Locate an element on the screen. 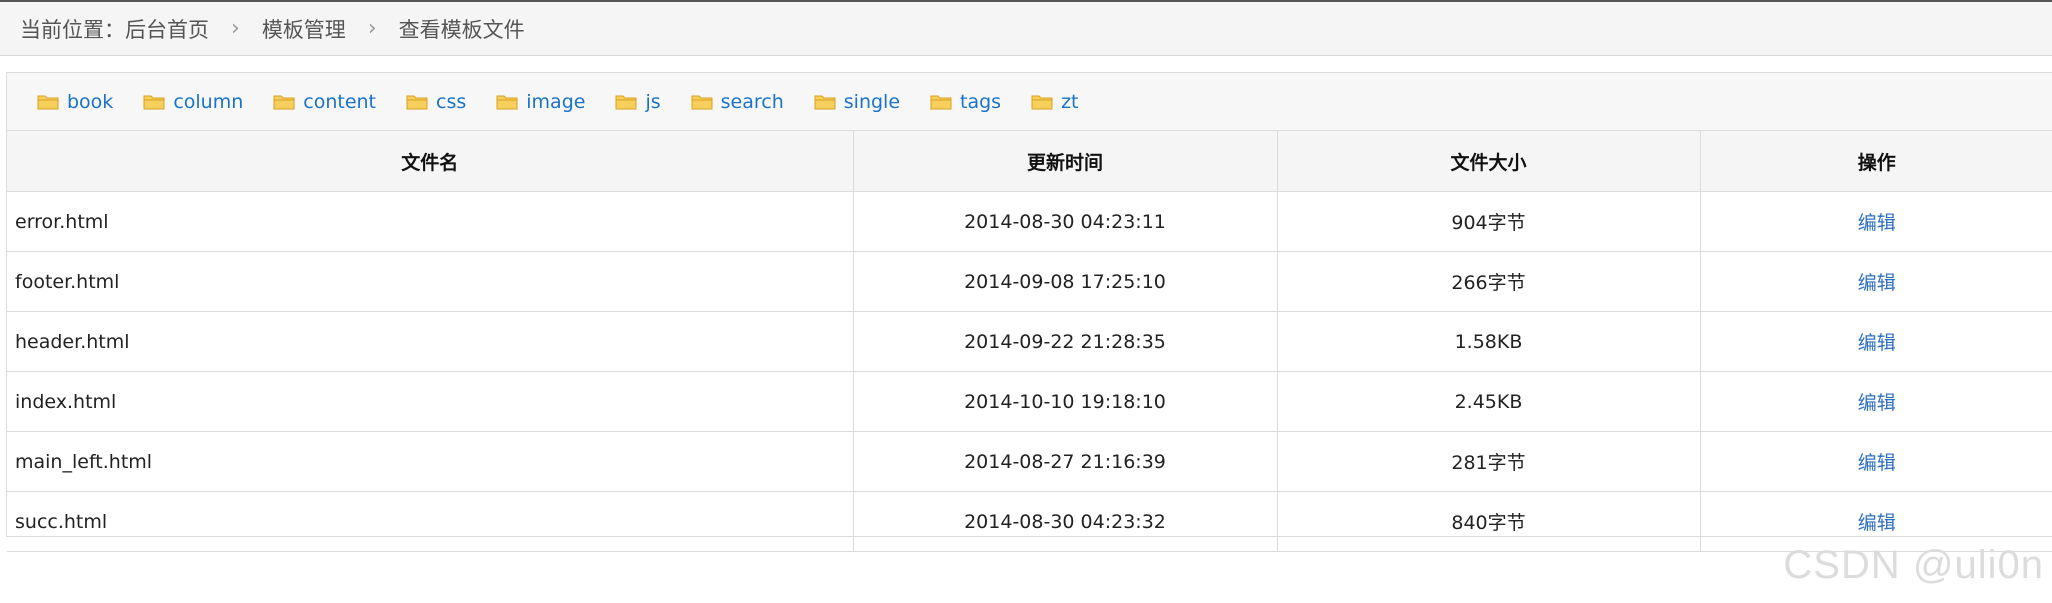 The width and height of the screenshot is (2052, 603). breadcrumb-label: 当前位置： is located at coordinates (72, 29).